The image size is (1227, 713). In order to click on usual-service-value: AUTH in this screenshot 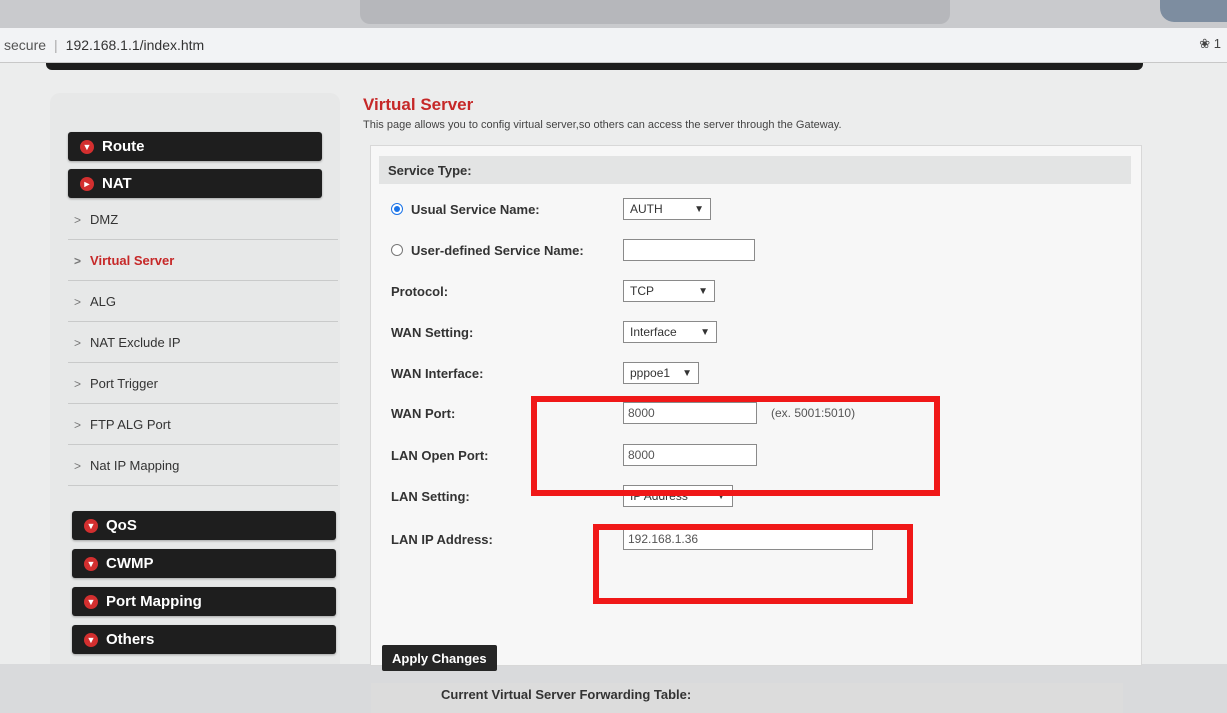, I will do `click(646, 209)`.